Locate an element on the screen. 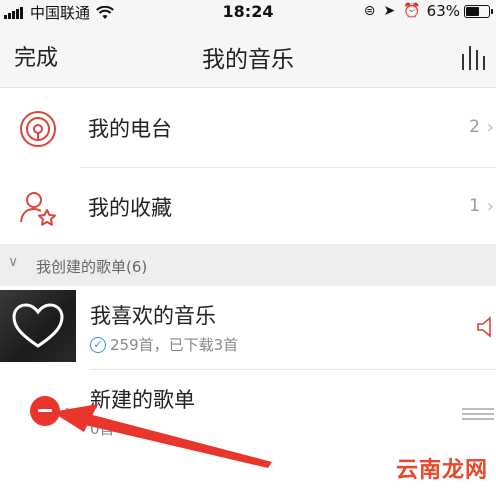 The height and width of the screenshot is (496, 496). playlist-subtitle: 259首，已下载3首 is located at coordinates (174, 345).